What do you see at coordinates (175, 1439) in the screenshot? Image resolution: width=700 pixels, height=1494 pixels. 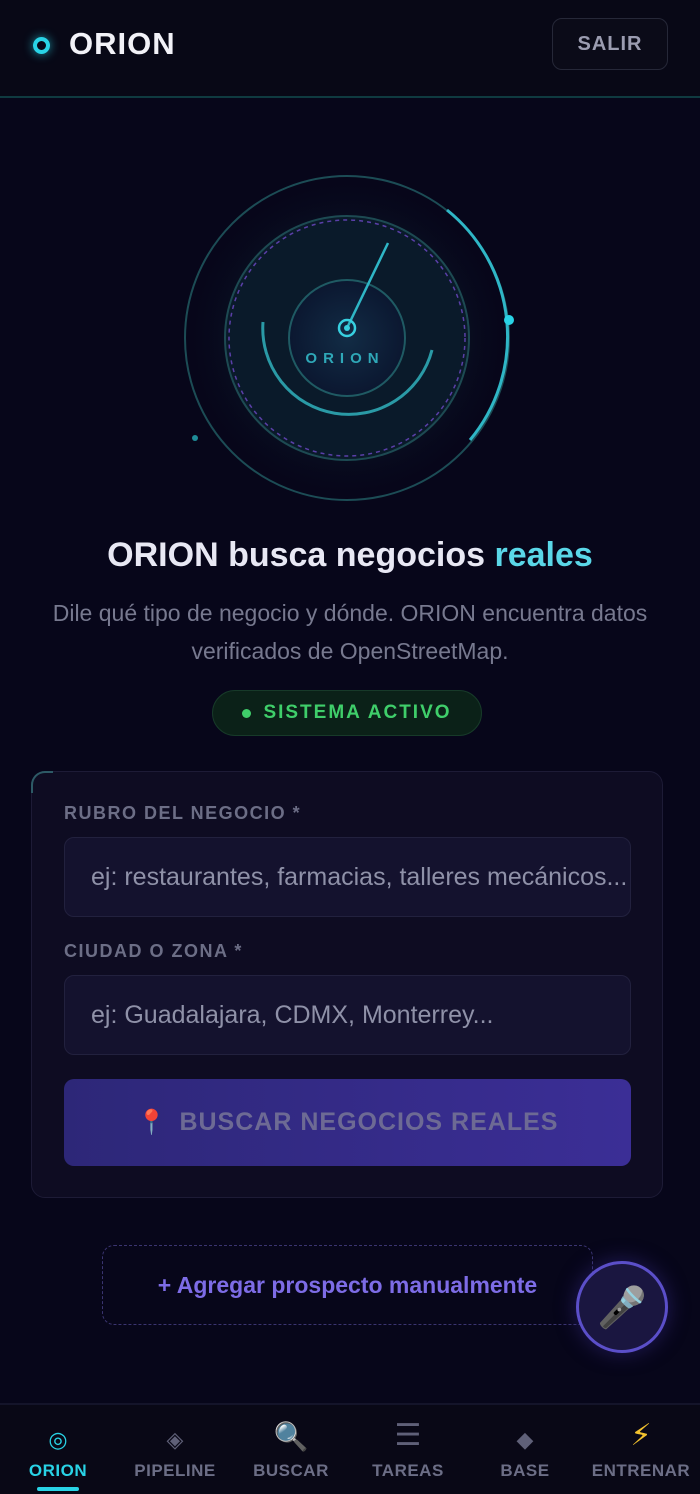 I see `pipeline-icon: ◈` at bounding box center [175, 1439].